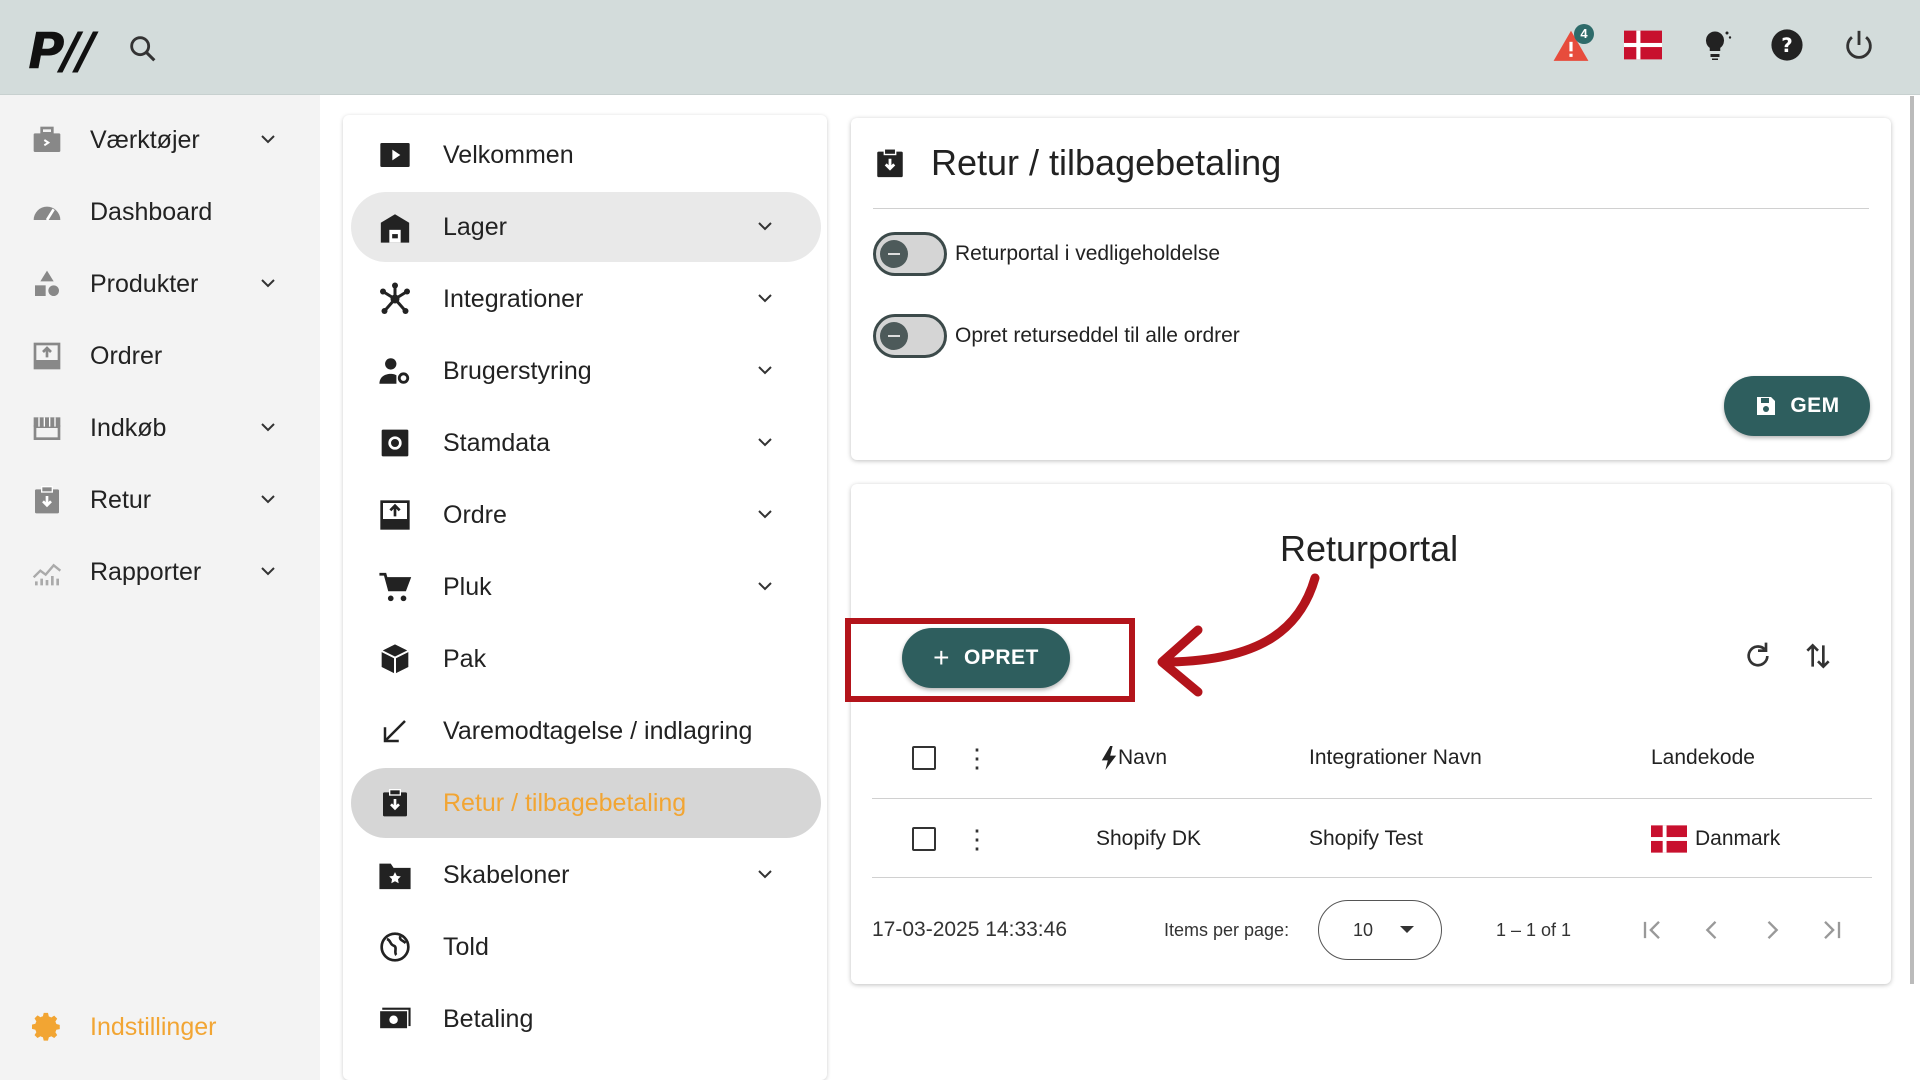 The width and height of the screenshot is (1920, 1080). Describe the element at coordinates (1369, 548) in the screenshot. I see `annotation-label: Returportal` at that location.